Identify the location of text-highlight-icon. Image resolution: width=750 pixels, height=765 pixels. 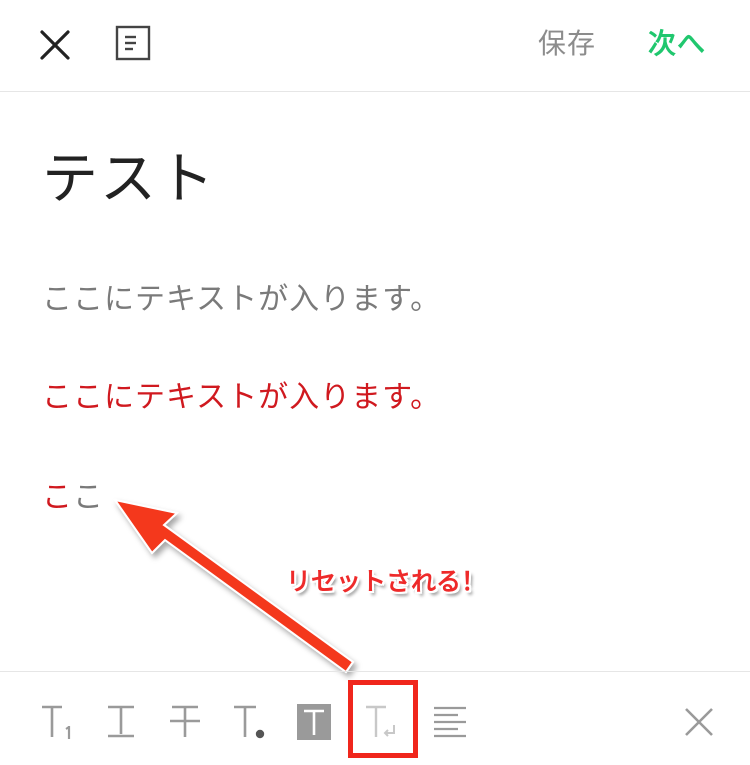
(316, 723).